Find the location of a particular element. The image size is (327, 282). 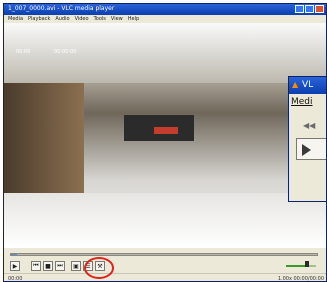

popup-menu-media: Medi is located at coordinates (302, 102).